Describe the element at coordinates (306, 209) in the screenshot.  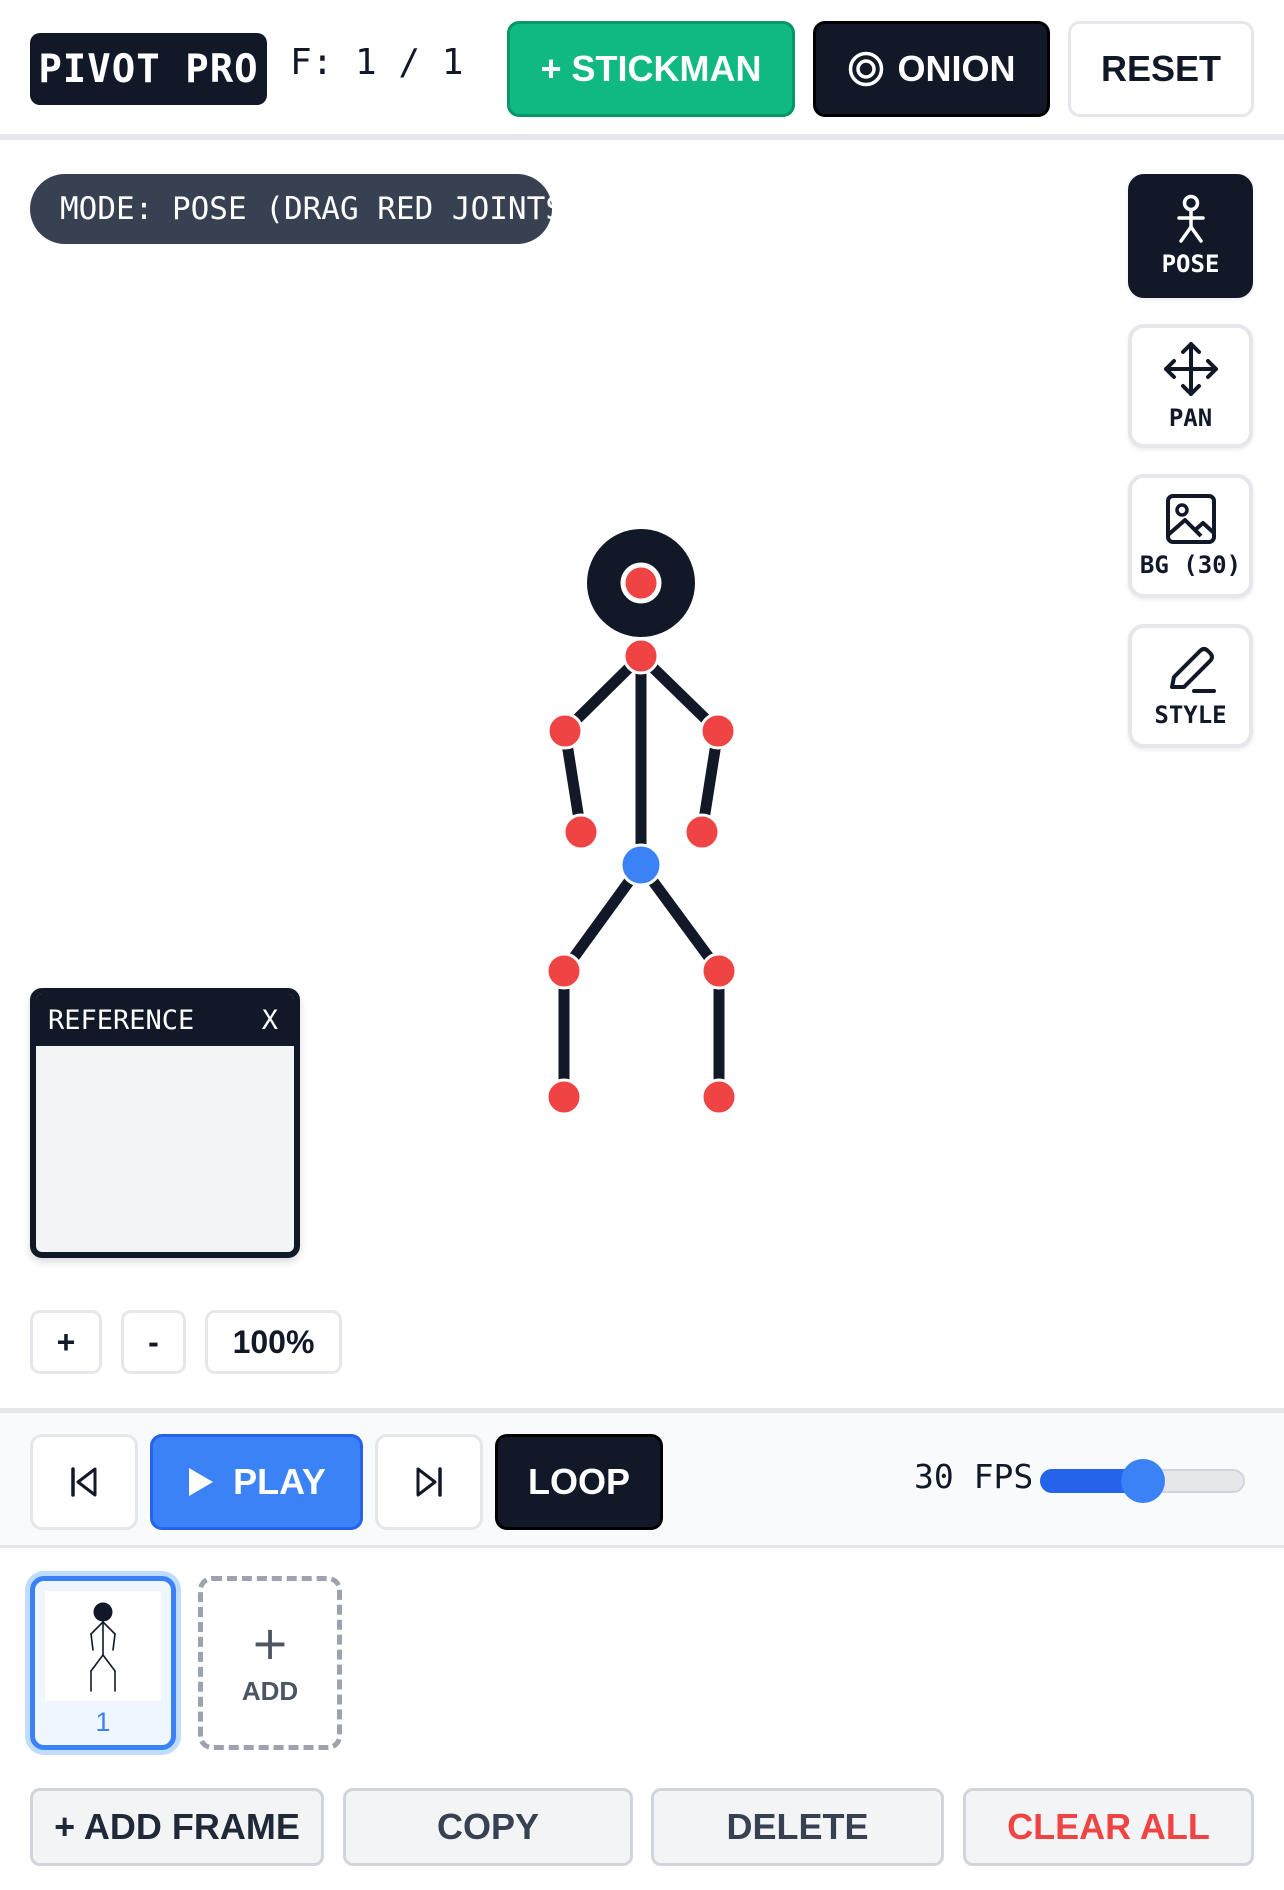
I see `mode-indicator: MODE: POSE (DRAG RED JOINTS)` at that location.